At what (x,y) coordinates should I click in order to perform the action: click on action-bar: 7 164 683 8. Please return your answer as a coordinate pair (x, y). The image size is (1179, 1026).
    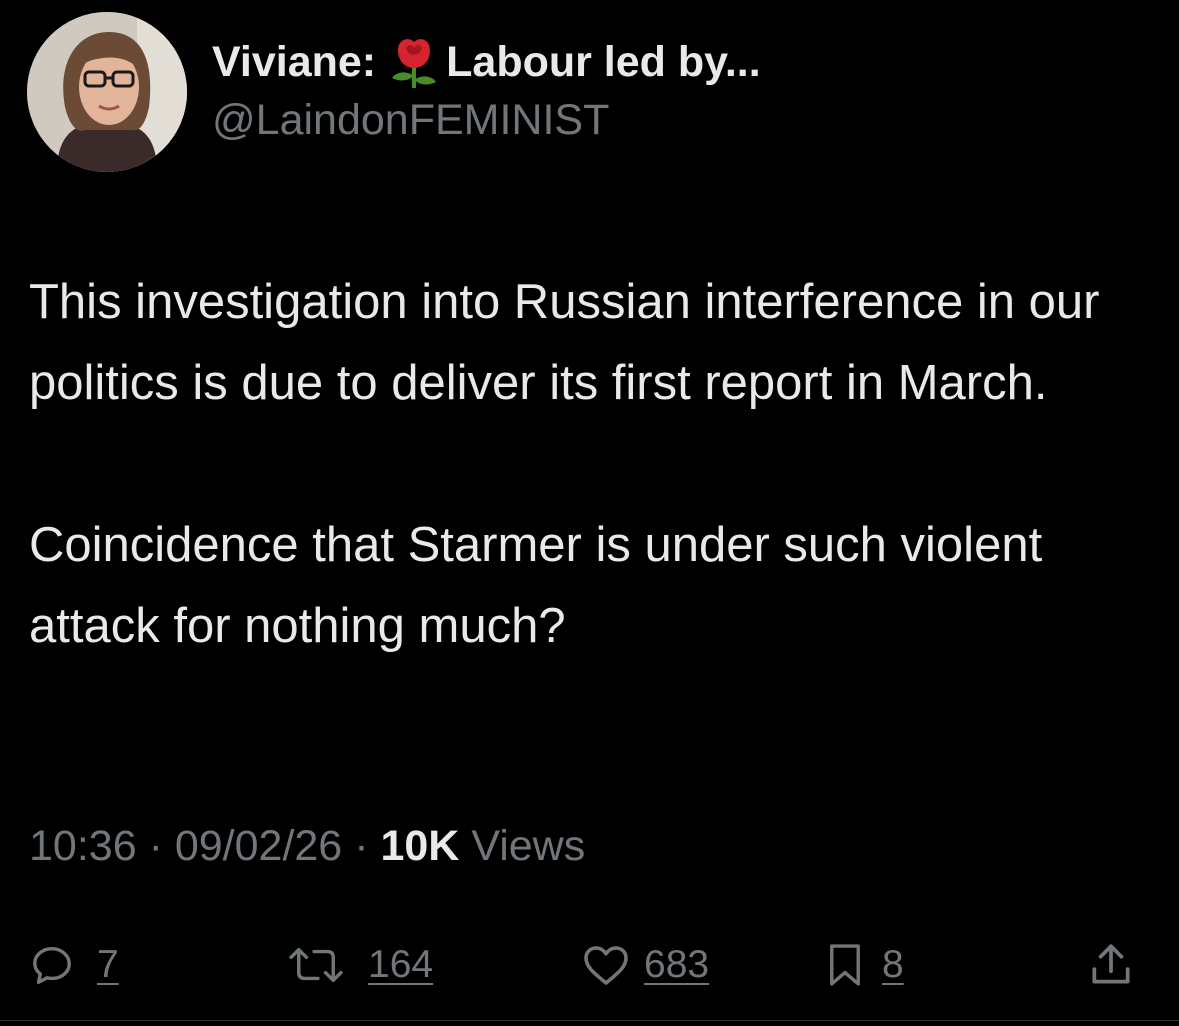
    Looking at the image, I should click on (589, 965).